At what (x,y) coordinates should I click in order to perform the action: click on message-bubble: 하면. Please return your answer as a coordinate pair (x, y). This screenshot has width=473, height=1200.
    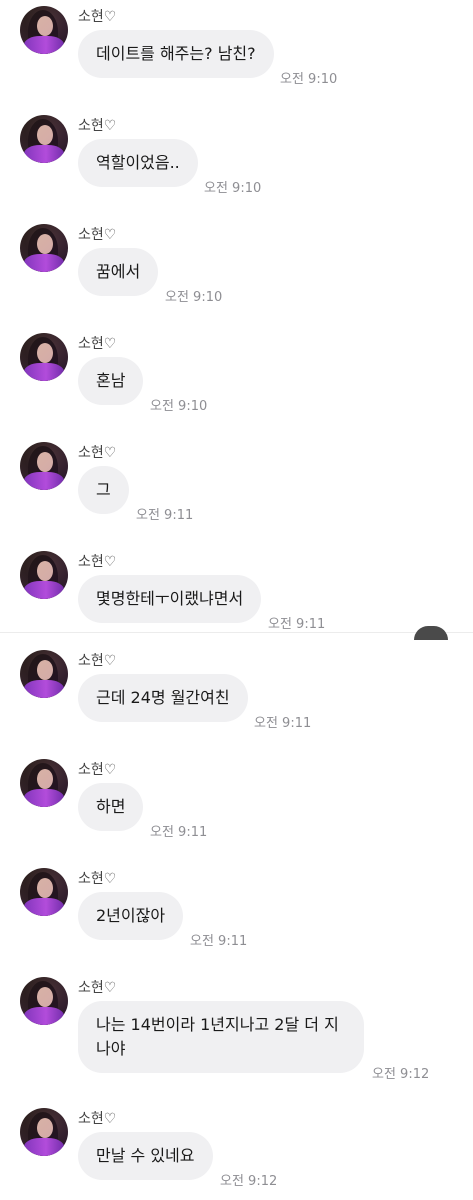
    Looking at the image, I should click on (111, 807).